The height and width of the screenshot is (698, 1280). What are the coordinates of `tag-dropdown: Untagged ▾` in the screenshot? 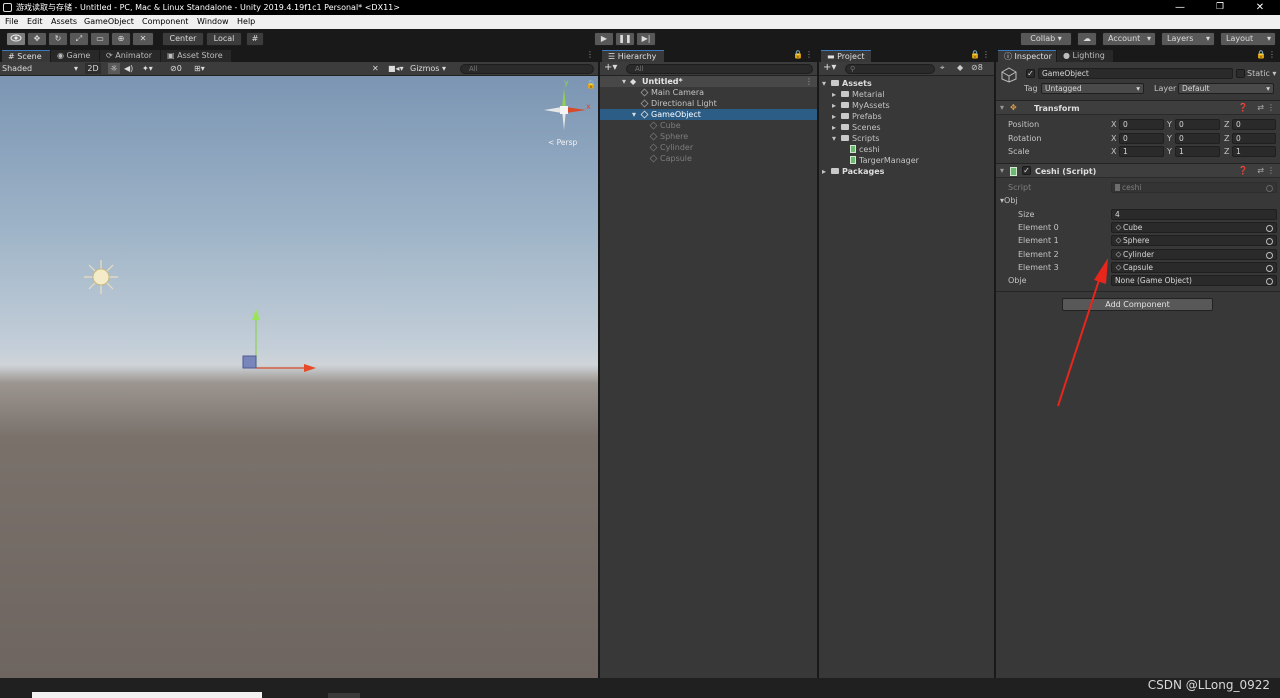 It's located at (1092, 88).